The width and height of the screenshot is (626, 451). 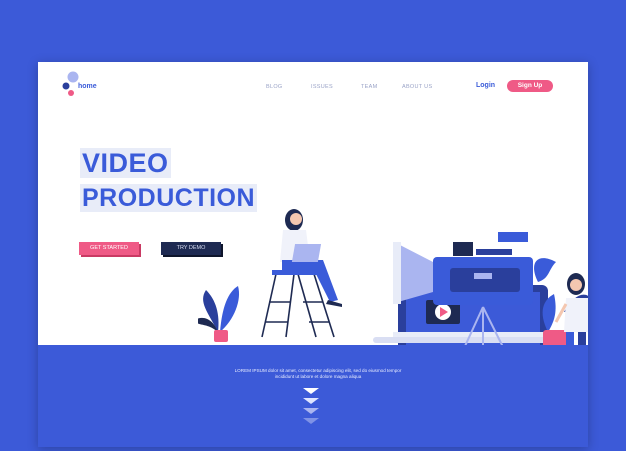 What do you see at coordinates (87, 86) in the screenshot?
I see `brand-name: home` at bounding box center [87, 86].